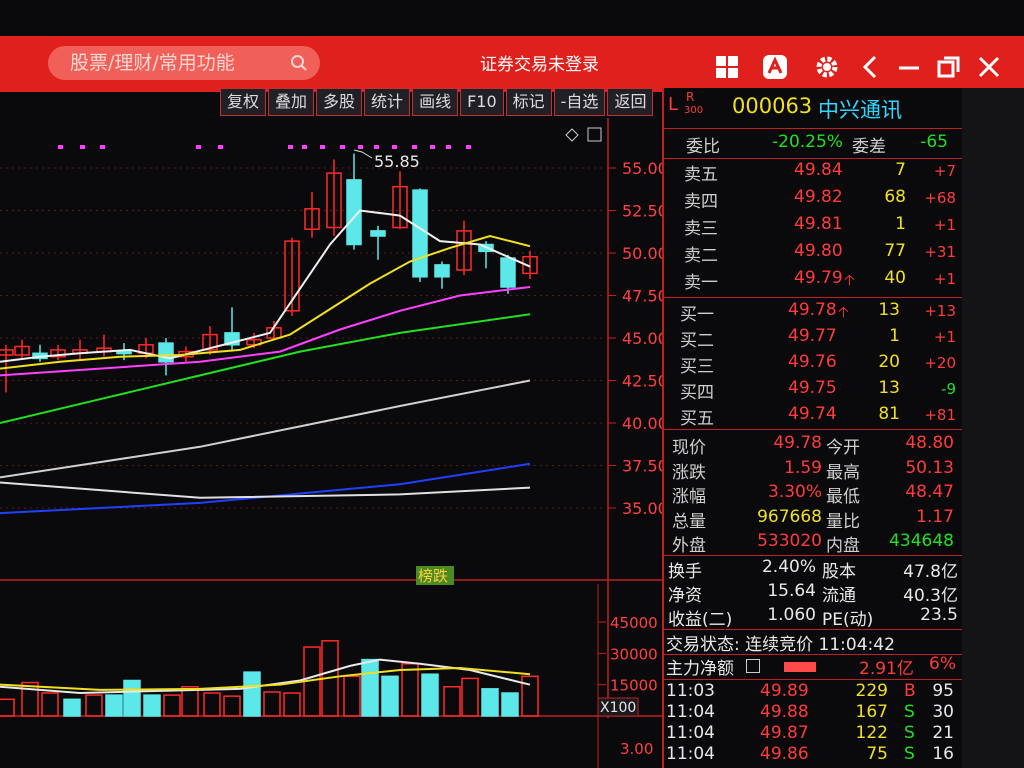 The image size is (1024, 768). I want to click on draw-line-button: 画线, so click(435, 102).